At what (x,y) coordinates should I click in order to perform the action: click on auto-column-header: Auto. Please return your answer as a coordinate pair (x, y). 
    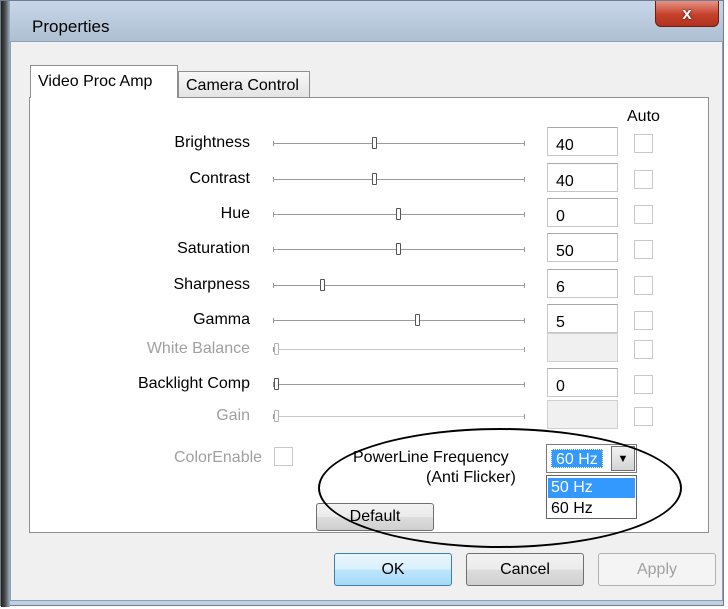
    Looking at the image, I should click on (643, 116).